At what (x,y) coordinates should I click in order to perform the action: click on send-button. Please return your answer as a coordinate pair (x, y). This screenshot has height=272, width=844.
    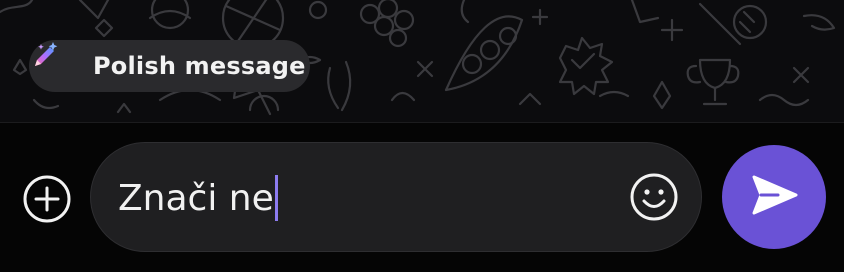
    Looking at the image, I should click on (774, 197).